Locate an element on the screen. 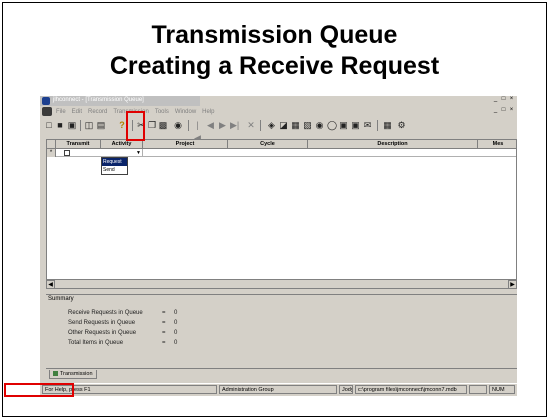 This screenshot has height=419, width=549. print-icon: ▤ is located at coordinates (101, 125).